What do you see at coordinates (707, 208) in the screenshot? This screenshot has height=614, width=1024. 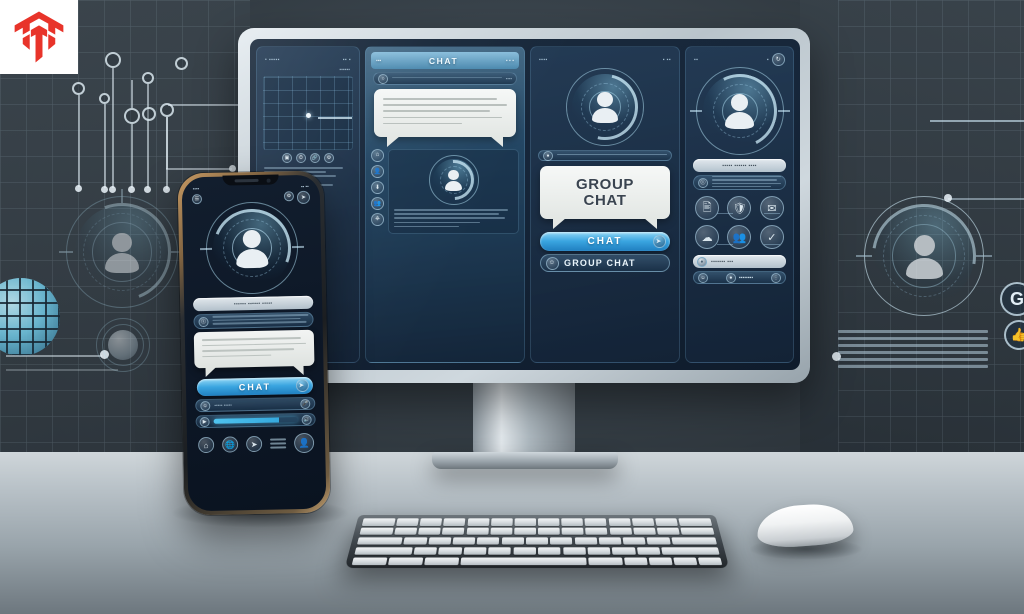 I see `document-icon: 🖹` at bounding box center [707, 208].